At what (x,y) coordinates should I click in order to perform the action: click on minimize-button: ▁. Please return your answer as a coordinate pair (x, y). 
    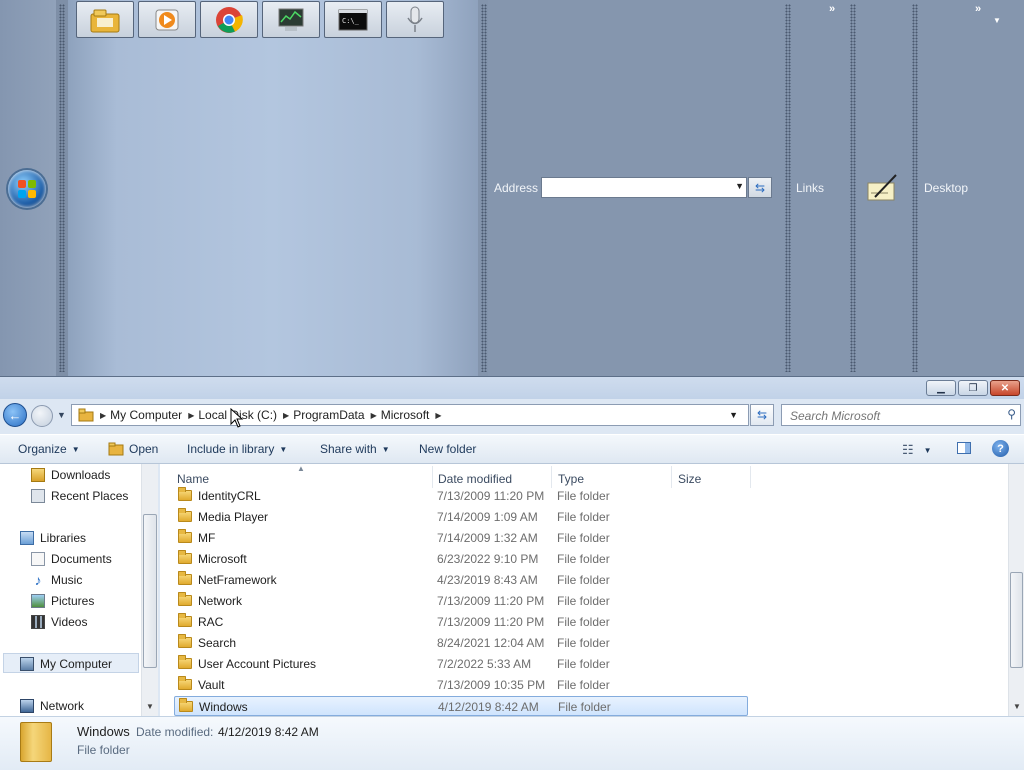
    Looking at the image, I should click on (941, 388).